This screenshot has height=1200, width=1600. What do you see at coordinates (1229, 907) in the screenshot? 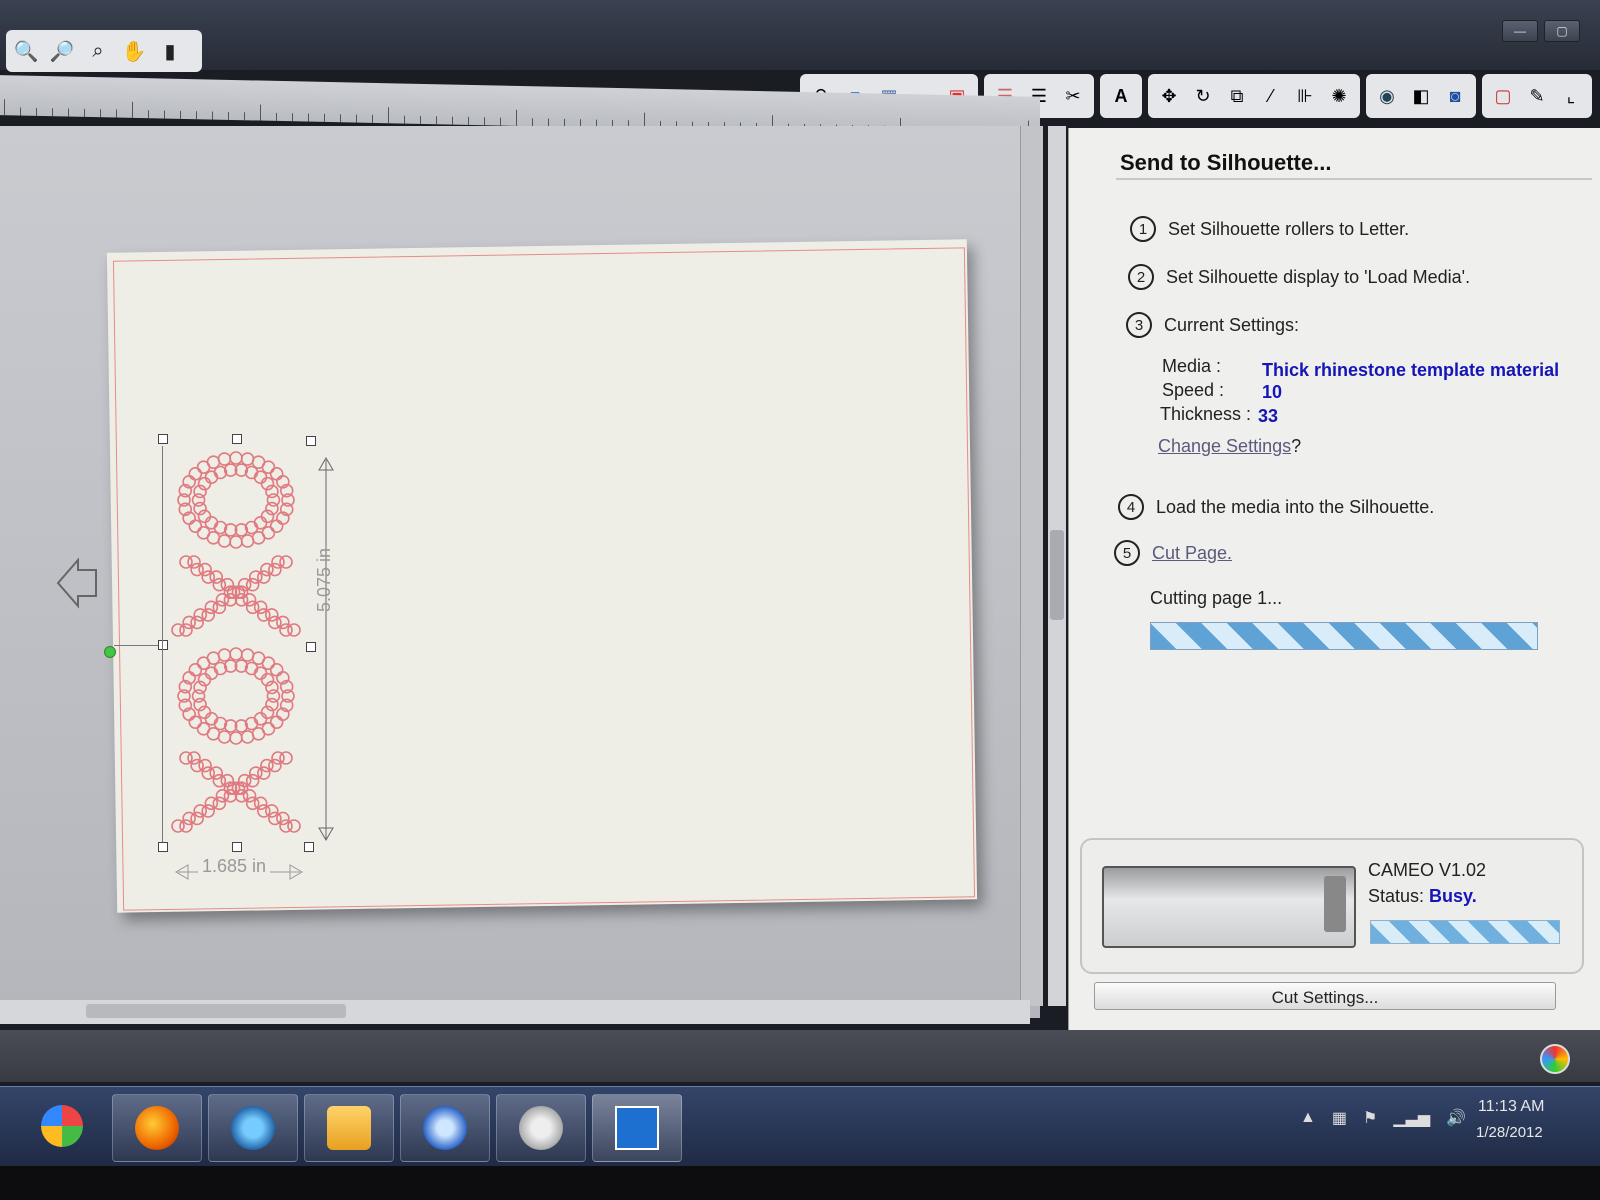
I see `cameo-device-image` at bounding box center [1229, 907].